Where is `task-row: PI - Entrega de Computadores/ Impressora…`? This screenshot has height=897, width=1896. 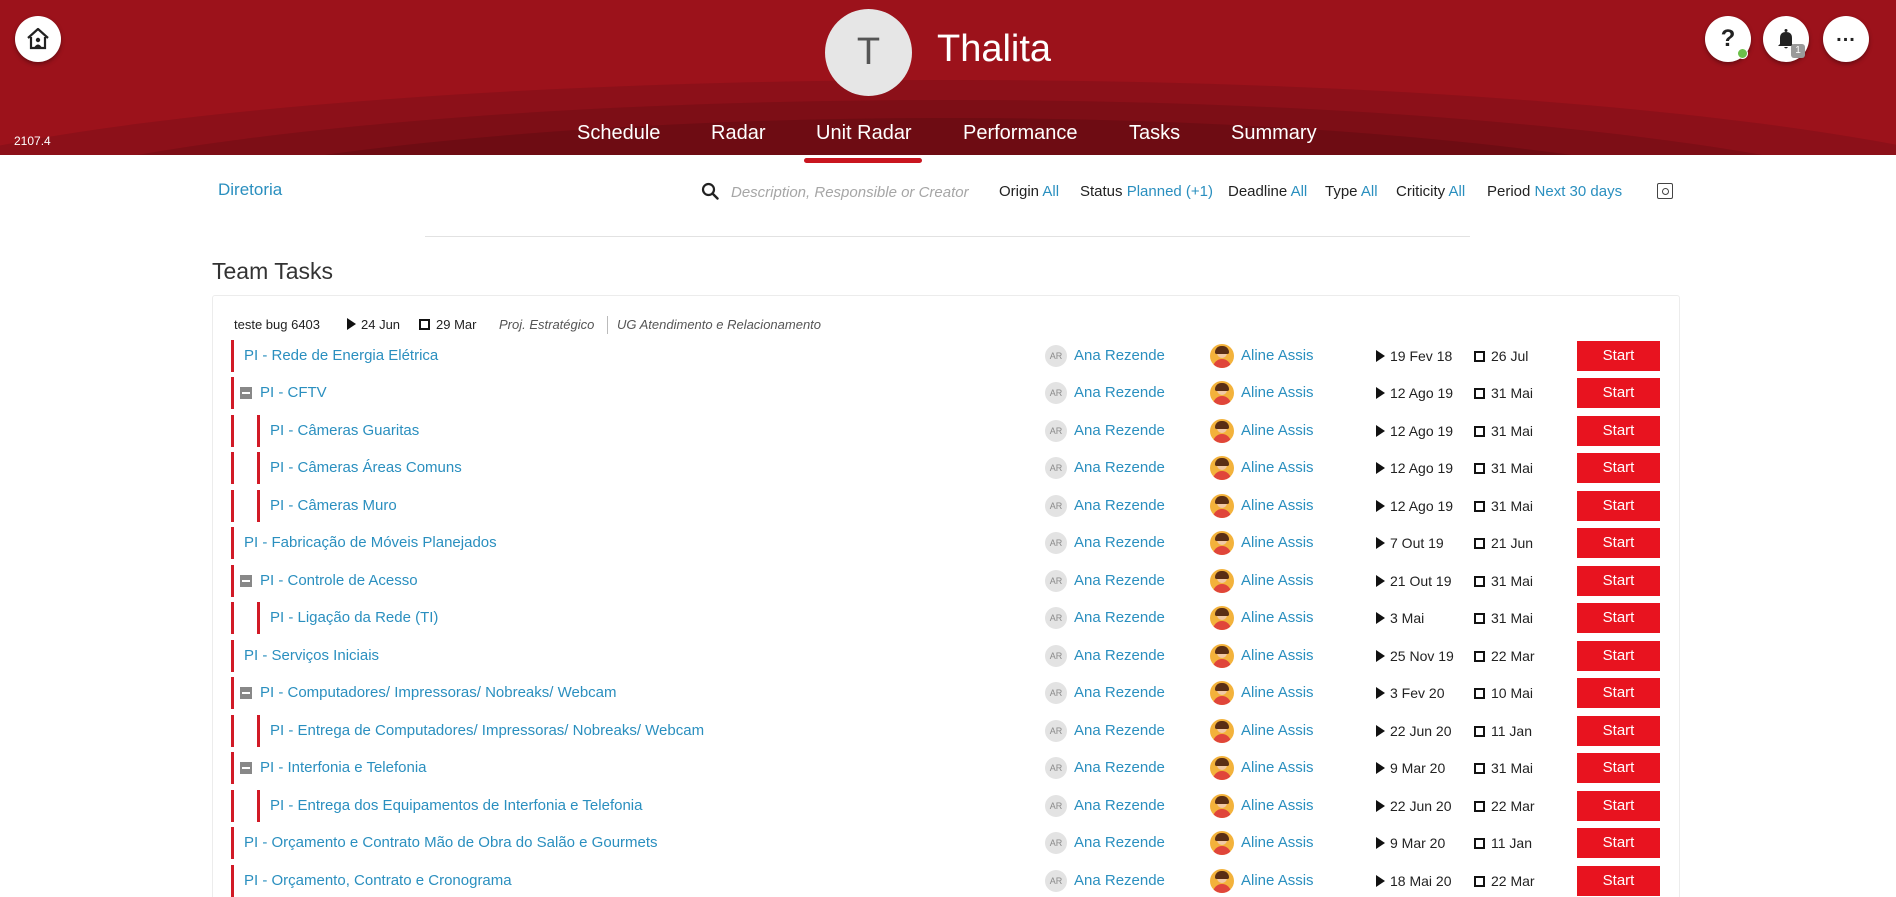
task-row: PI - Entrega de Computadores/ Impressora… is located at coordinates (948, 731).